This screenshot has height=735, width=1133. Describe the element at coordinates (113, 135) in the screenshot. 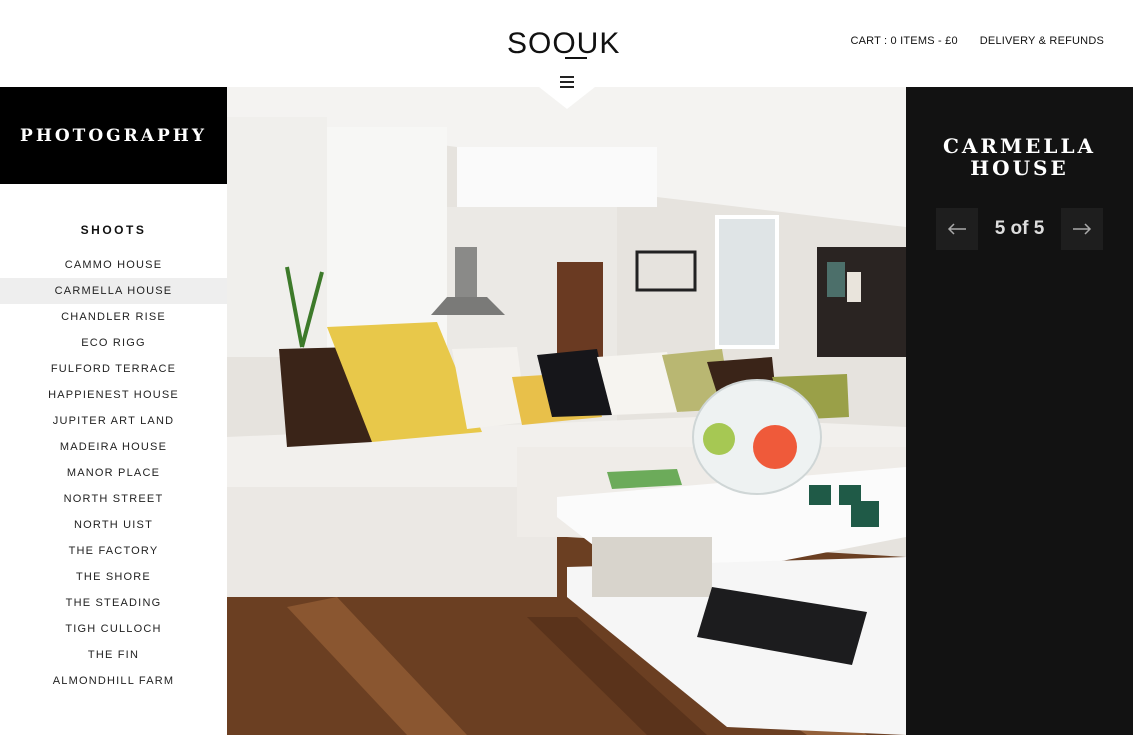

I see `section-title: PHOTOGRAPHY` at that location.